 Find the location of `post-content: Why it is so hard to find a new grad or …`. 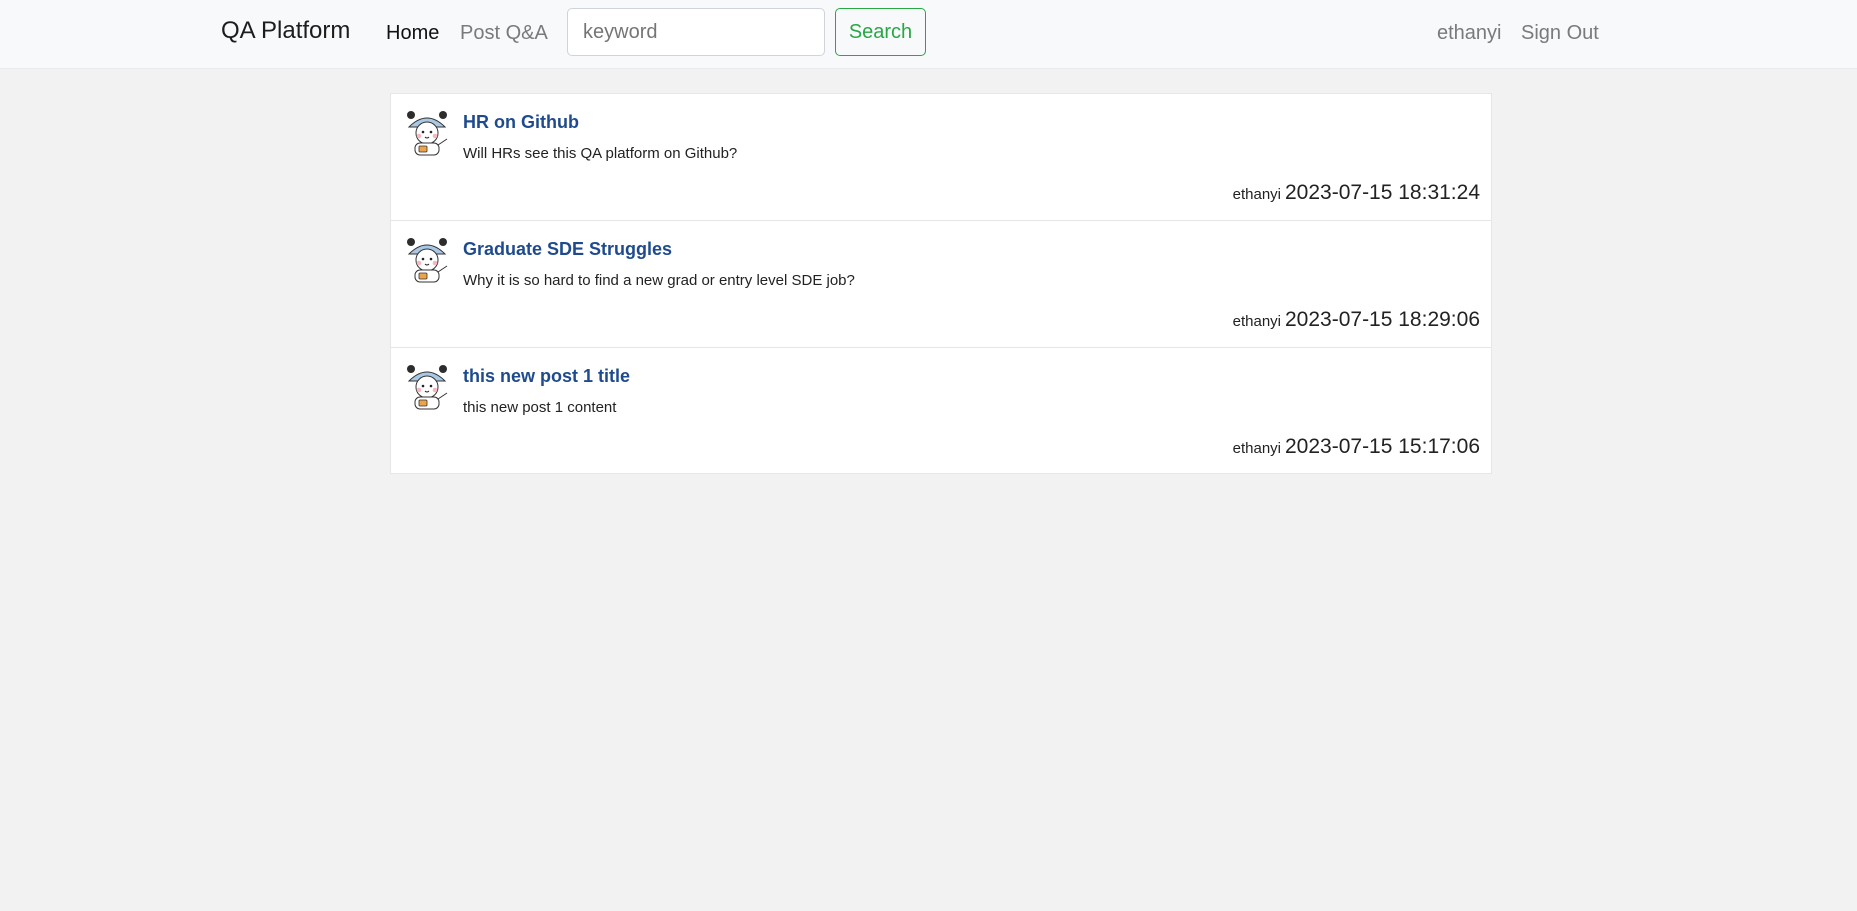

post-content: Why it is so hard to find a new grad or … is located at coordinates (659, 280).